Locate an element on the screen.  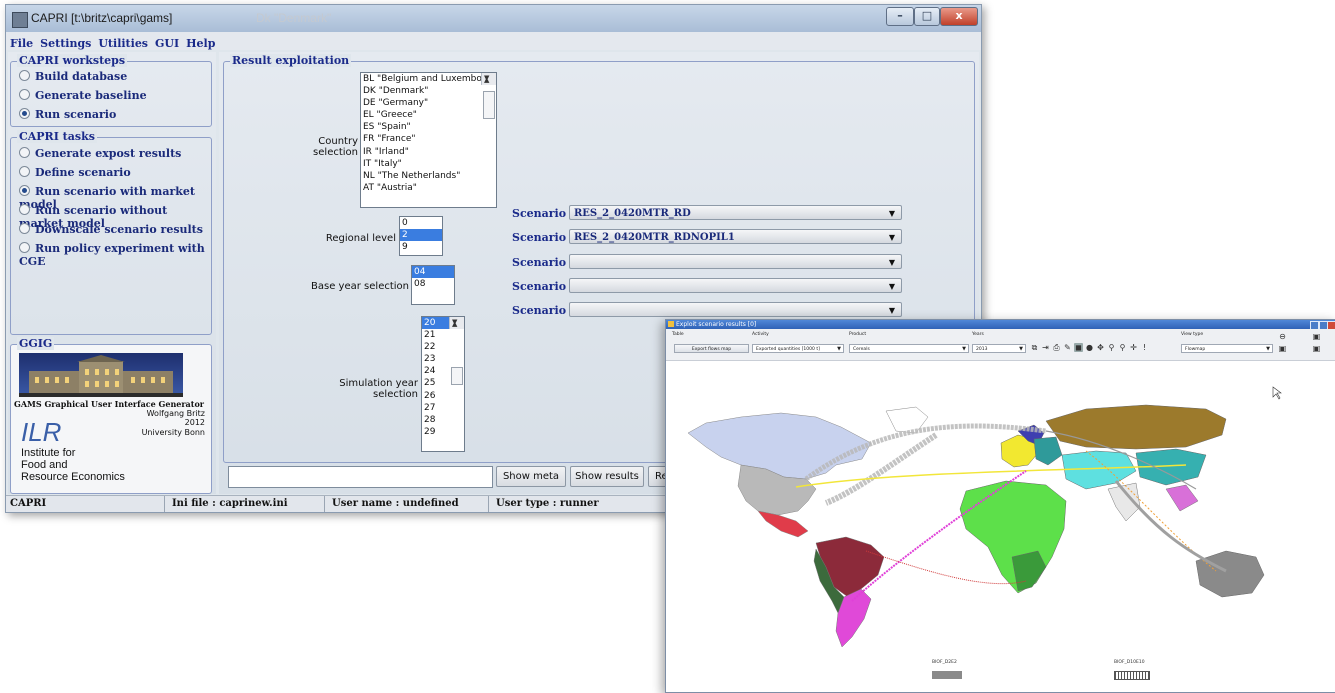
view-type-select: Flowmap ▼ is located at coordinates (1227, 348).